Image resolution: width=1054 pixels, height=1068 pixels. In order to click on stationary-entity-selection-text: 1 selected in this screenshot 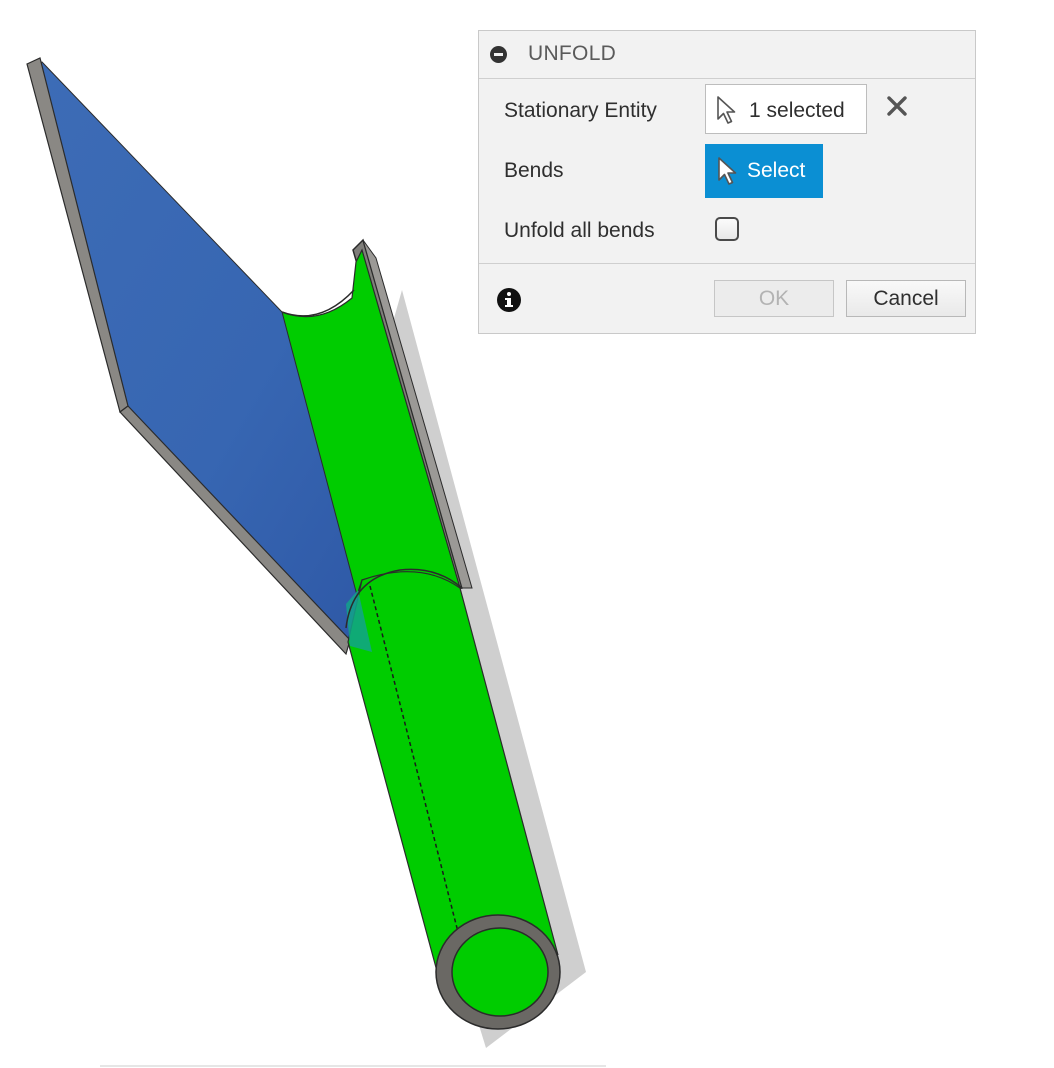, I will do `click(797, 110)`.